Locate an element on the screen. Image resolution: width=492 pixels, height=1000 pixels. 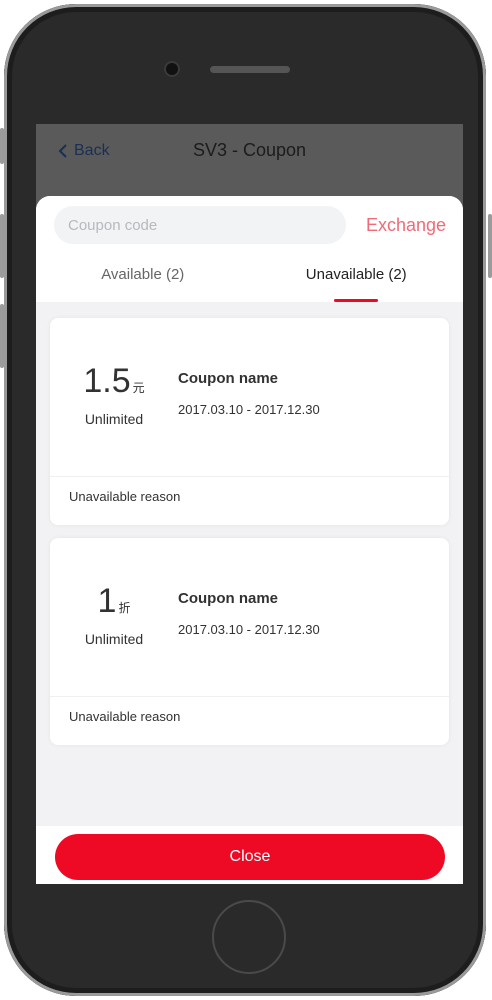
front-camera is located at coordinates (172, 69).